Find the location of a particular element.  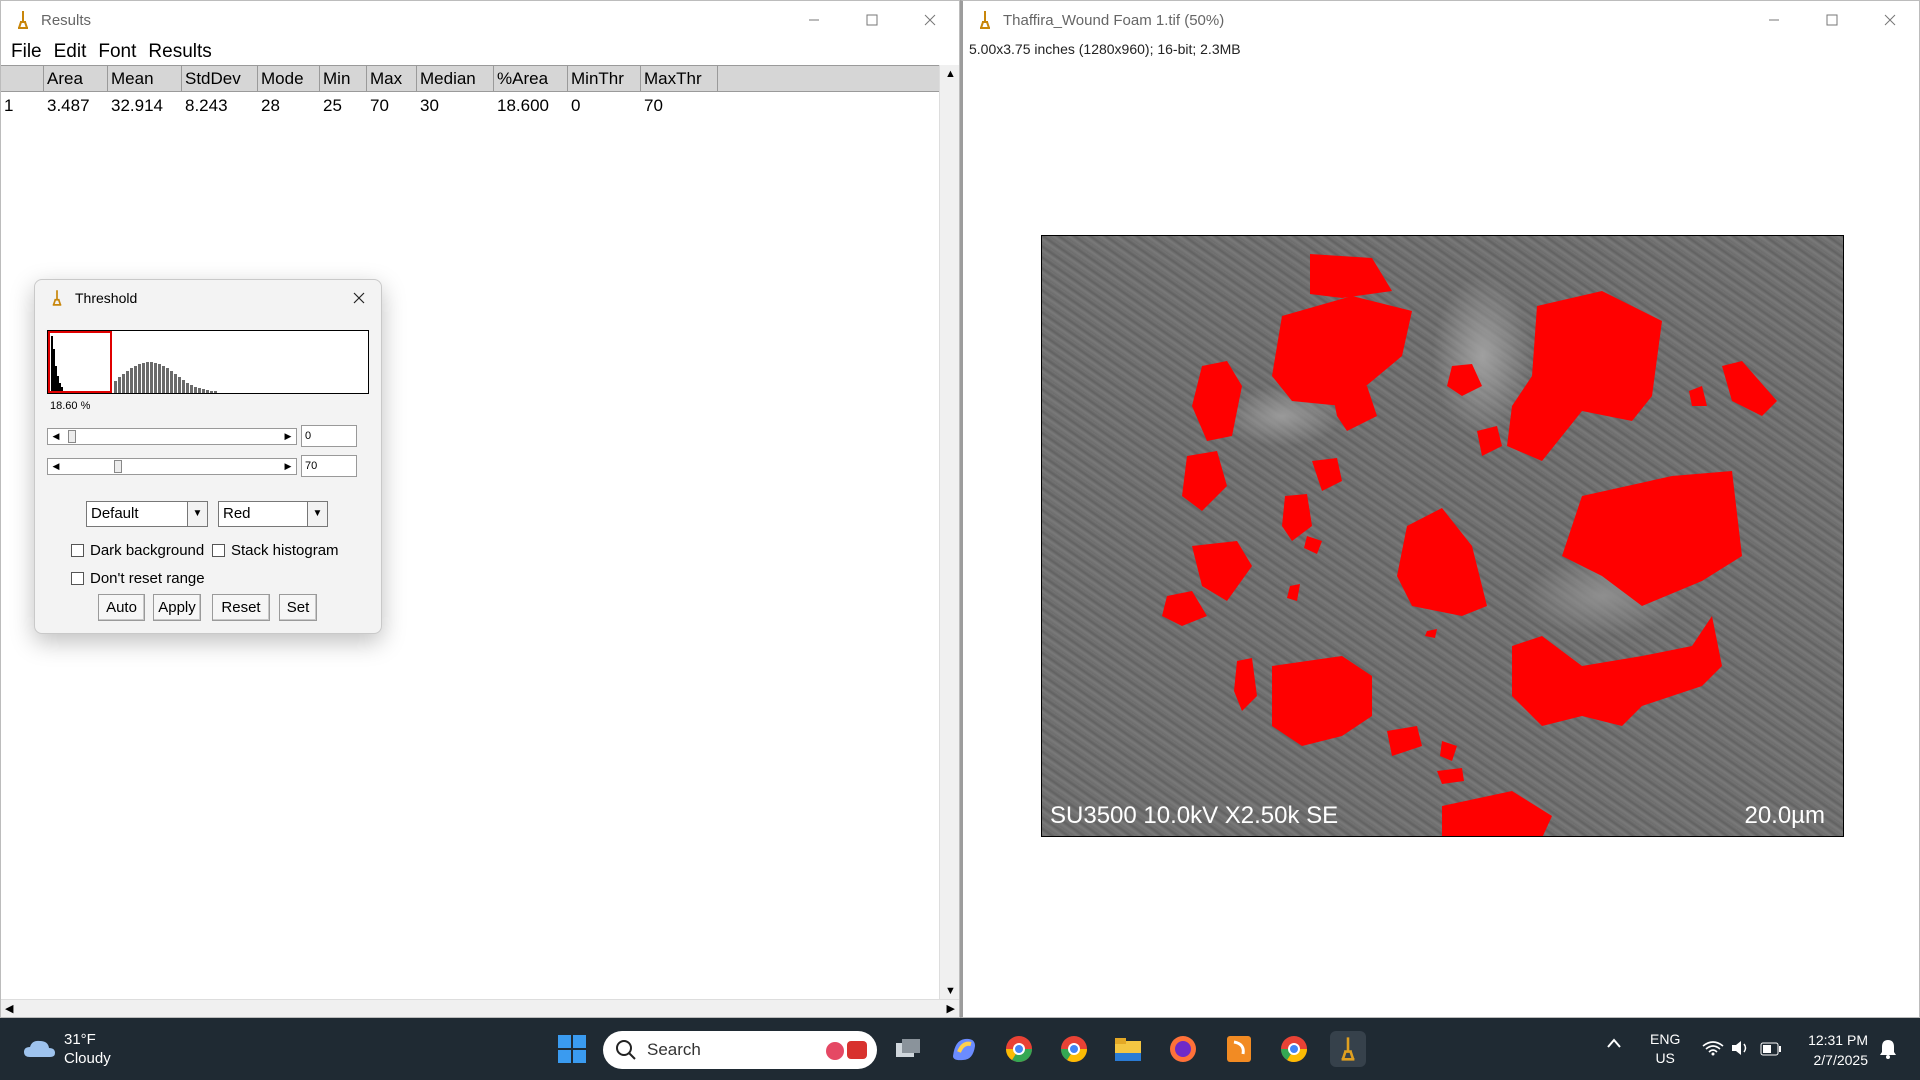

threshold-titlebar: Threshold is located at coordinates (208, 298).